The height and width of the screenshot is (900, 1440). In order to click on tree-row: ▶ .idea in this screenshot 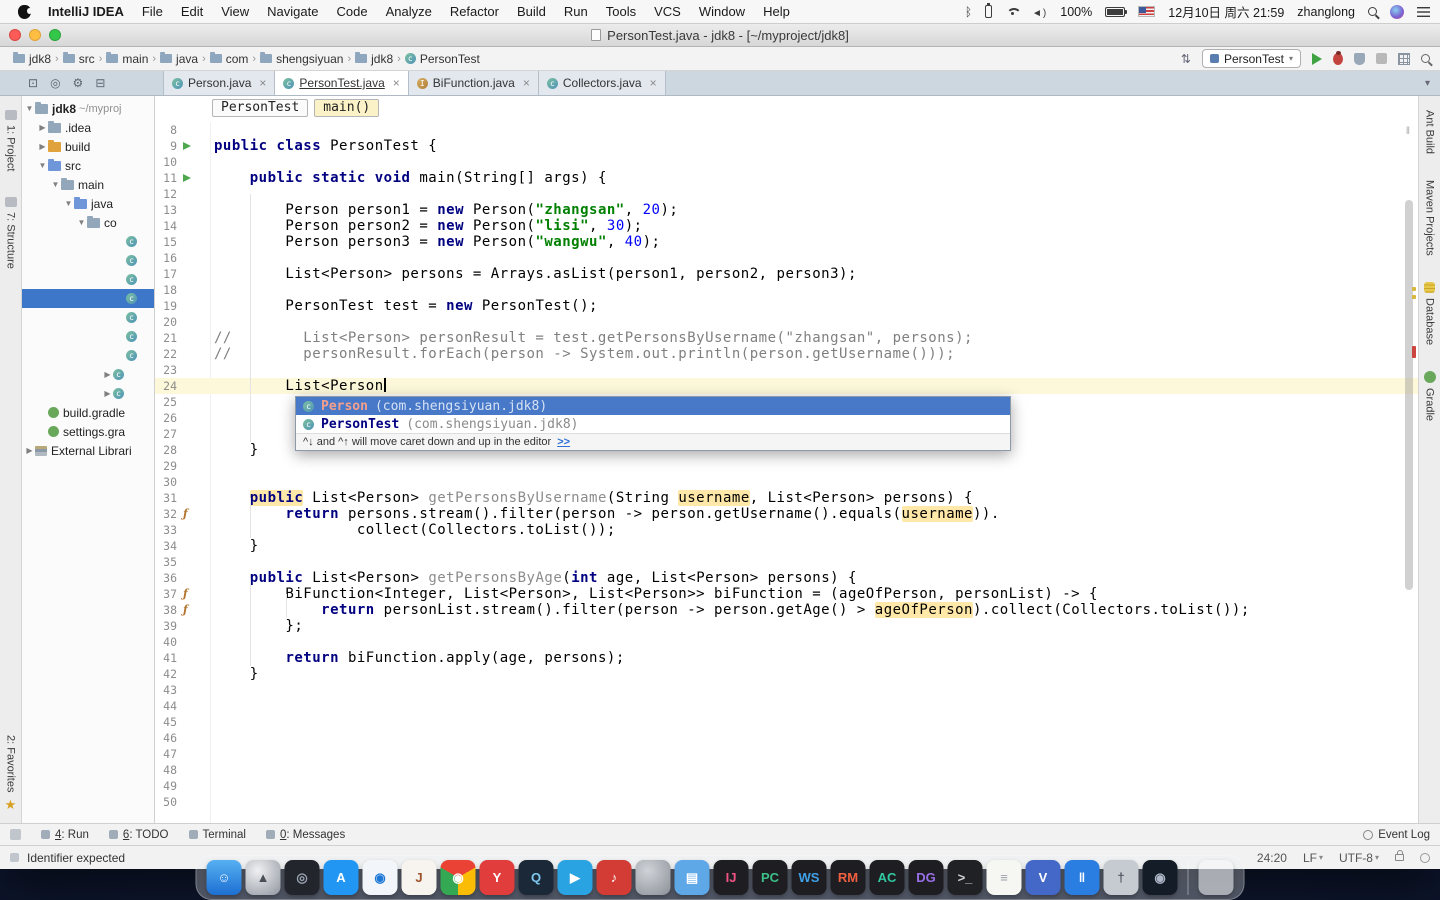, I will do `click(88, 127)`.